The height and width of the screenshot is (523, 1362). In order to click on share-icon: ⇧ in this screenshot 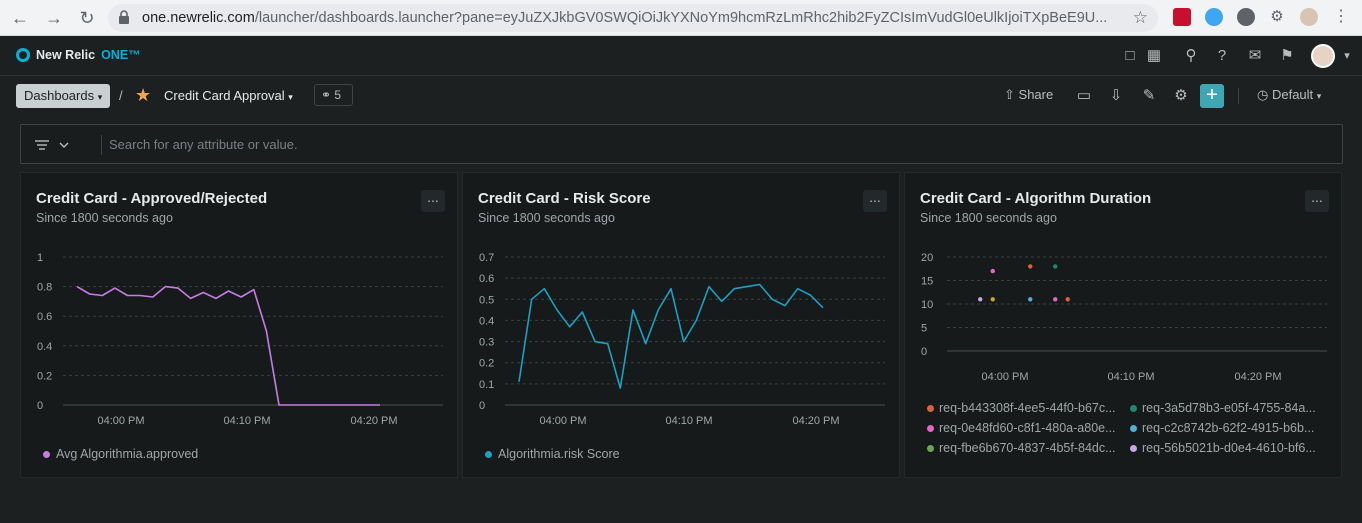, I will do `click(1009, 94)`.